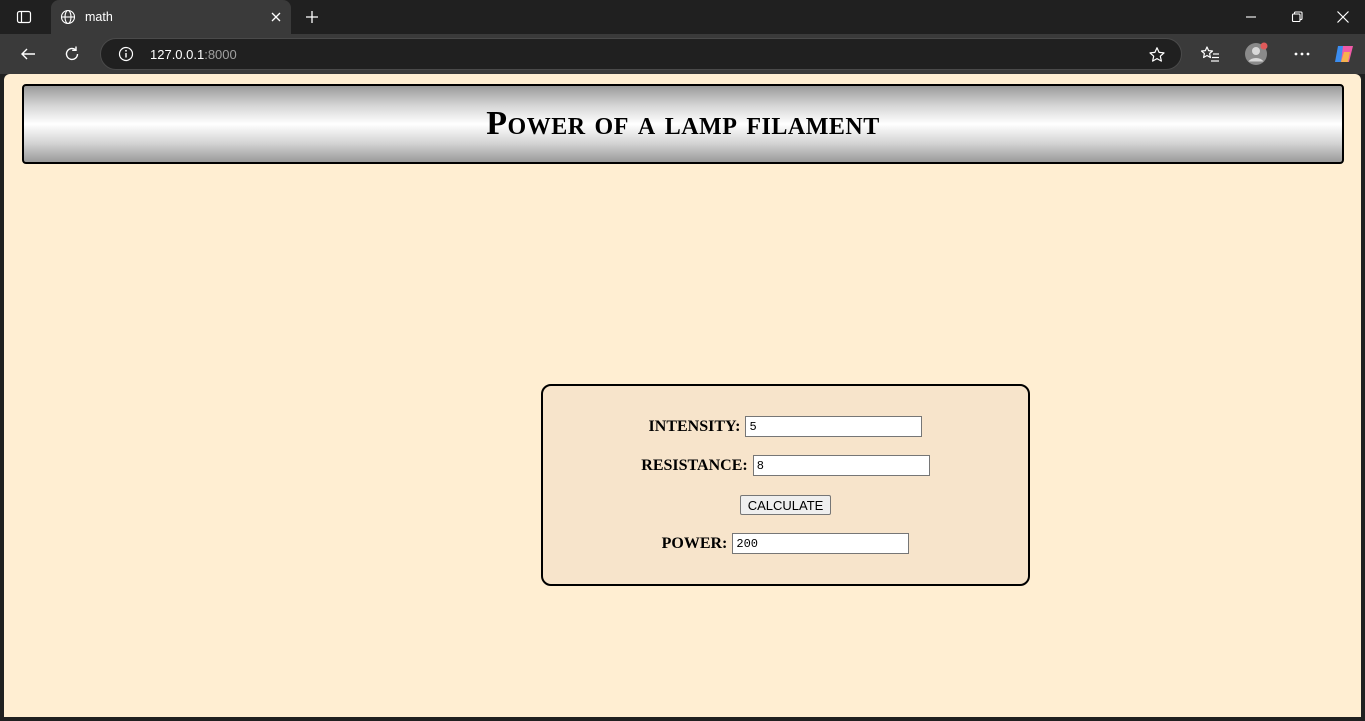 The image size is (1365, 721). I want to click on plus-icon, so click(312, 17).